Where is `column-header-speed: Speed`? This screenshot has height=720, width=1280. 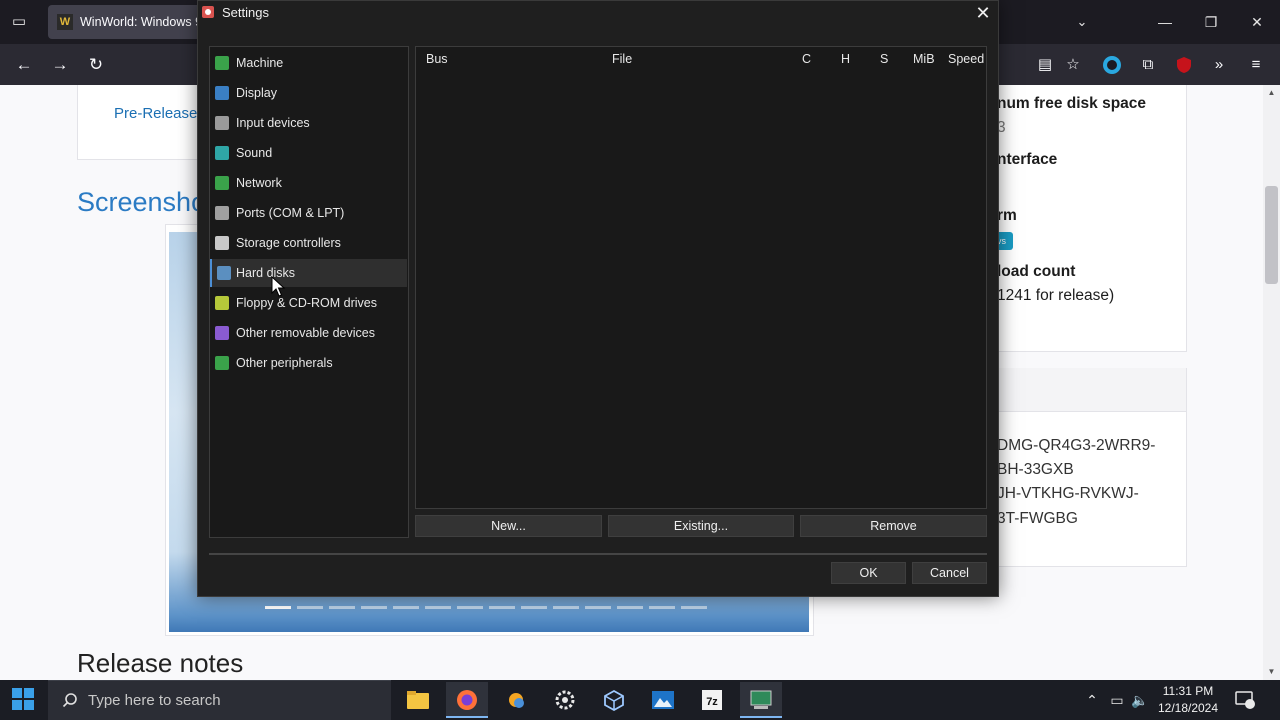 column-header-speed: Speed is located at coordinates (966, 59).